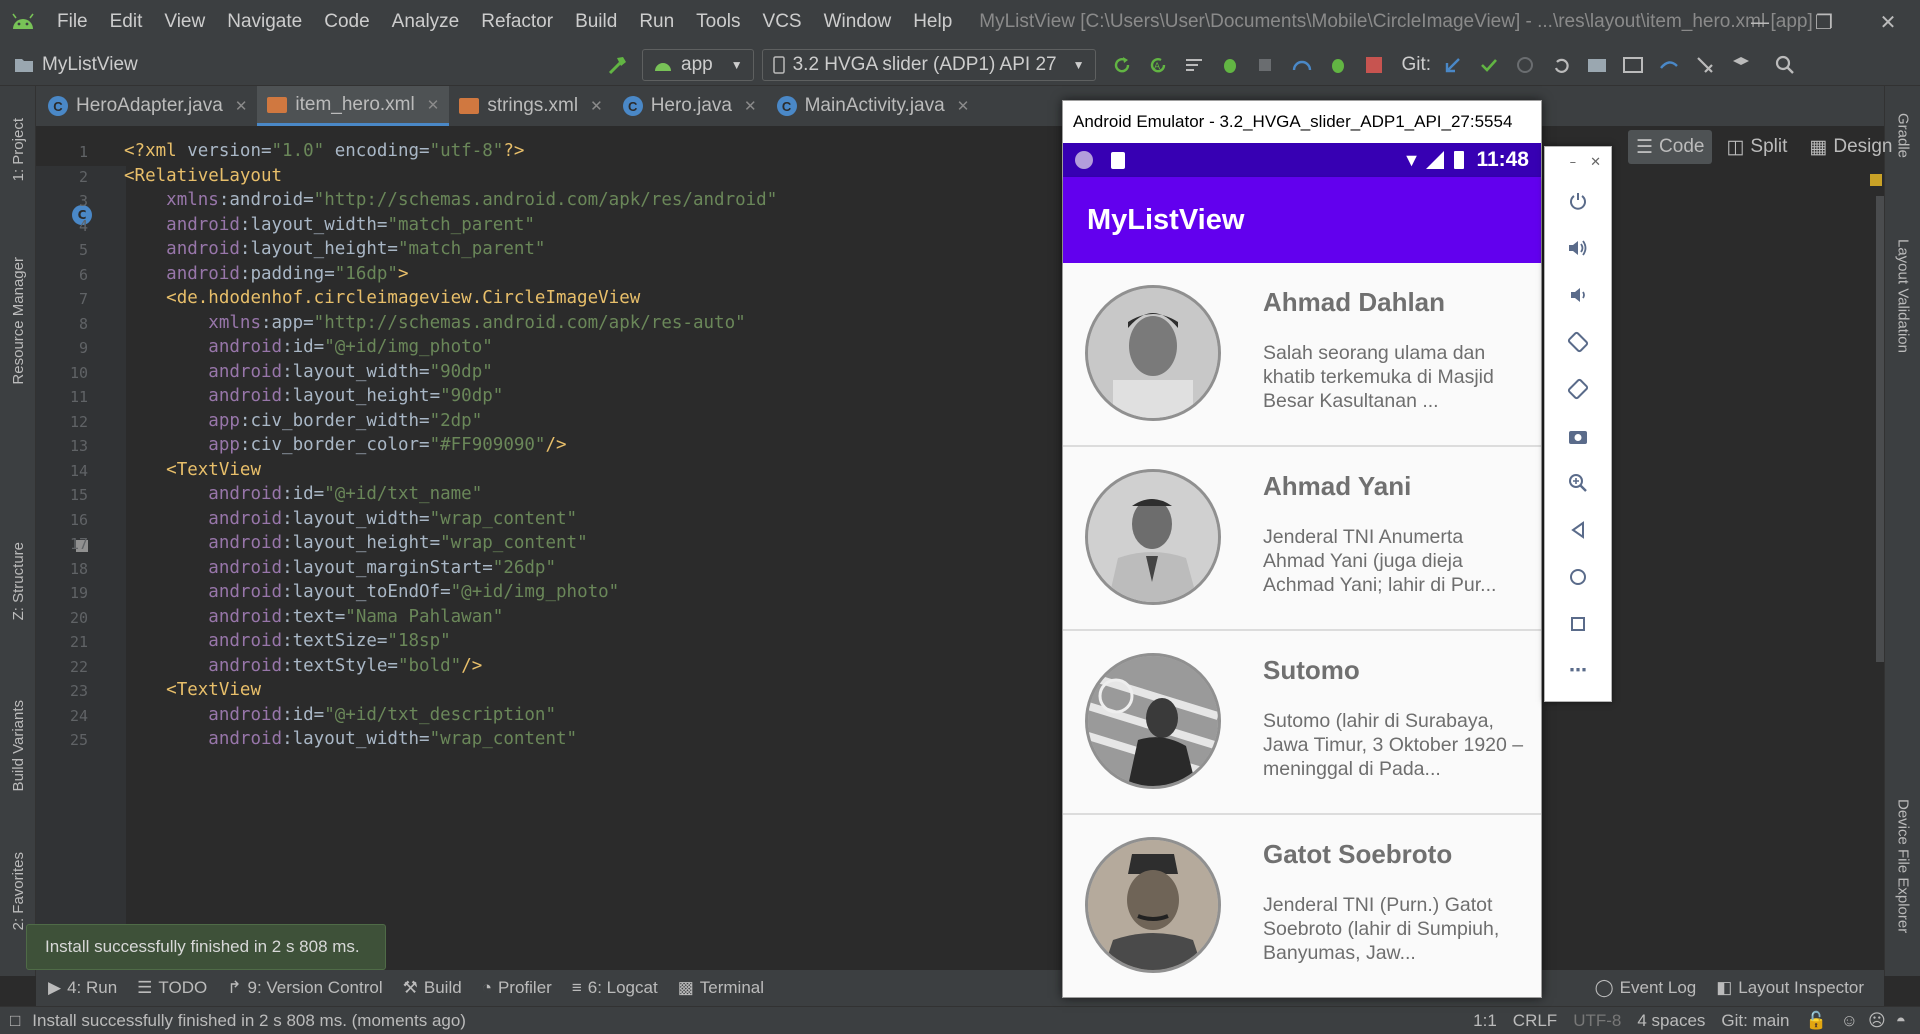 The width and height of the screenshot is (1920, 1034). What do you see at coordinates (1485, 1021) in the screenshot?
I see `caret-position: 1:1` at bounding box center [1485, 1021].